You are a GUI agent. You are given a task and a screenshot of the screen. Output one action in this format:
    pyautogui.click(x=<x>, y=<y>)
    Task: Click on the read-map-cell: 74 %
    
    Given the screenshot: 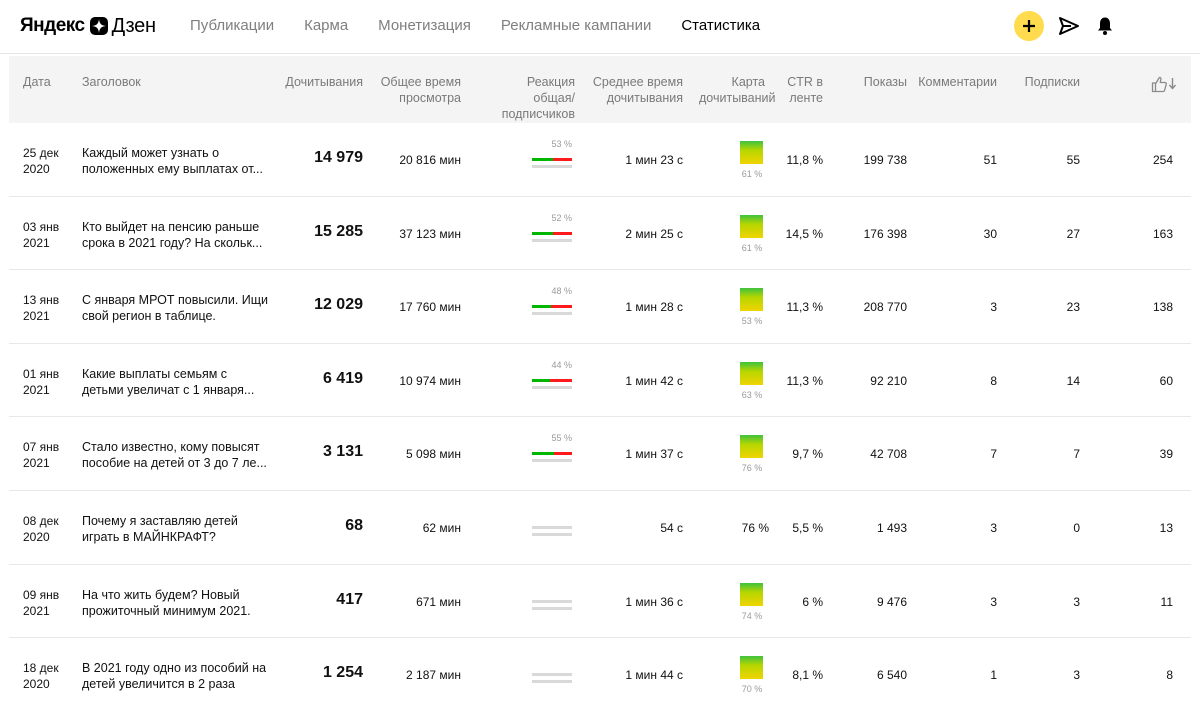 What is the action you would take?
    pyautogui.click(x=752, y=601)
    